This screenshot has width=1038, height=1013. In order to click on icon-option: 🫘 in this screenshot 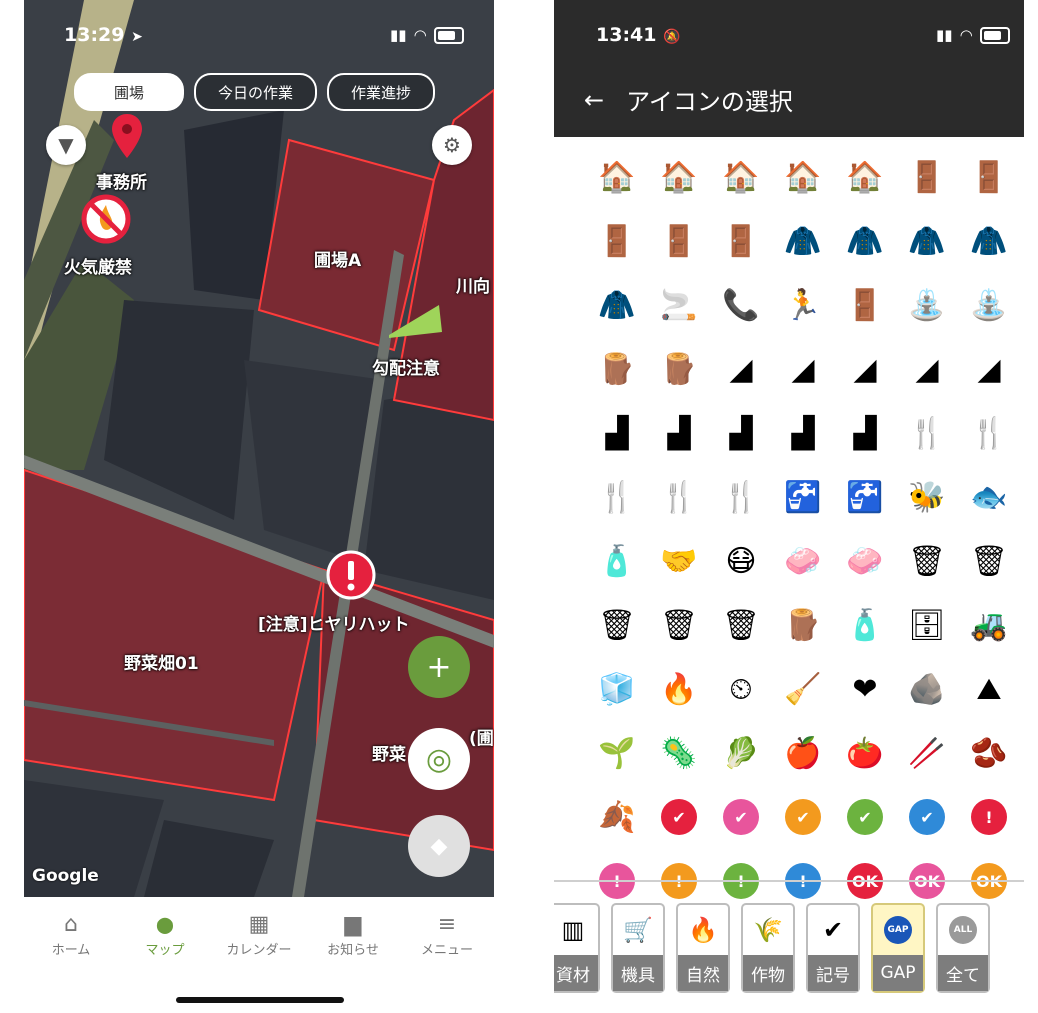, I will do `click(989, 753)`.